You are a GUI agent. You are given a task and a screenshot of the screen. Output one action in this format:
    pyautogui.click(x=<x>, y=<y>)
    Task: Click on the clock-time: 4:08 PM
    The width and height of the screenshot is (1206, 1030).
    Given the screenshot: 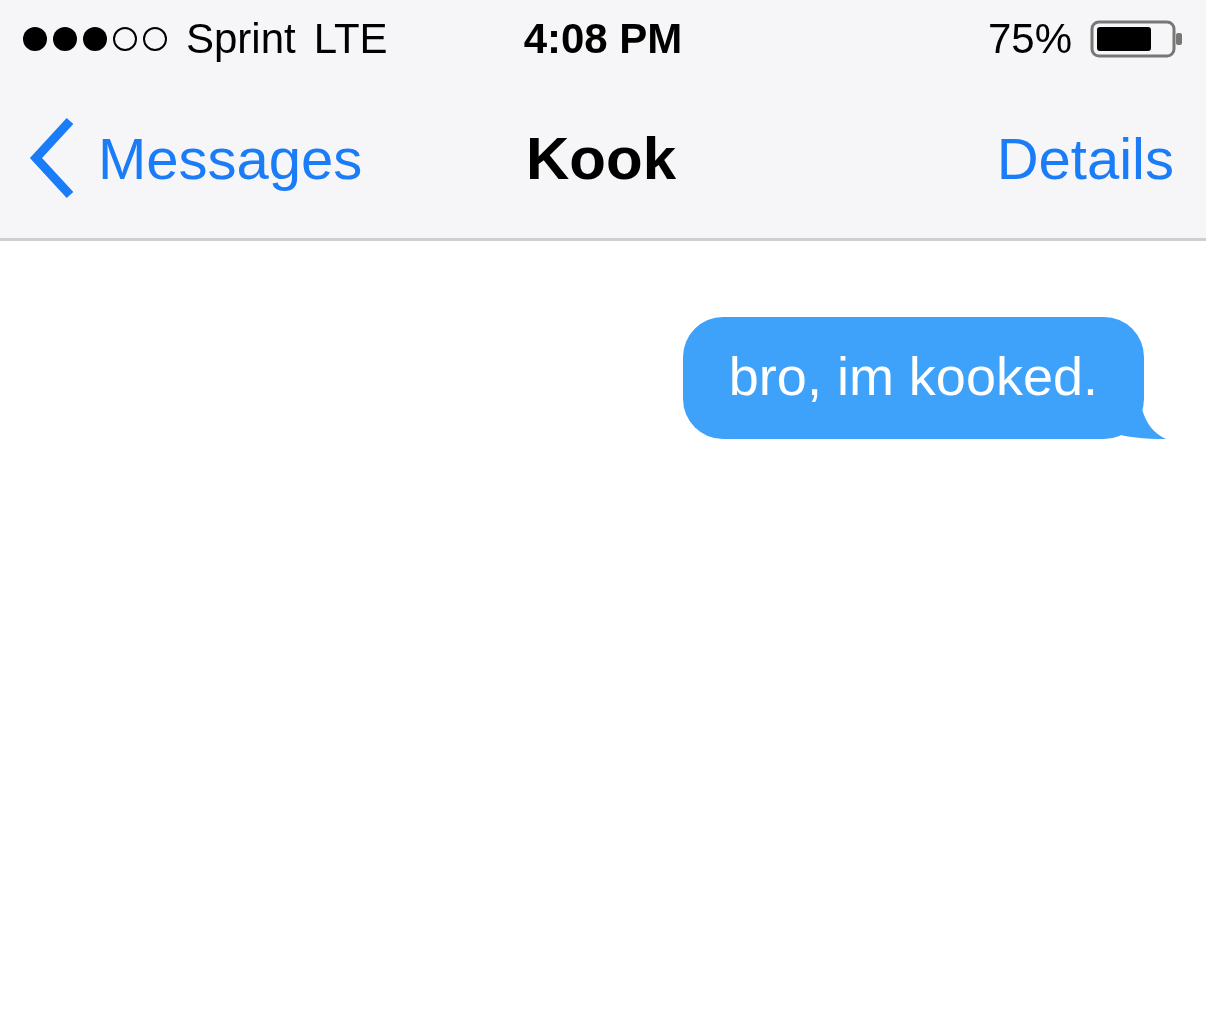 What is the action you would take?
    pyautogui.click(x=603, y=39)
    